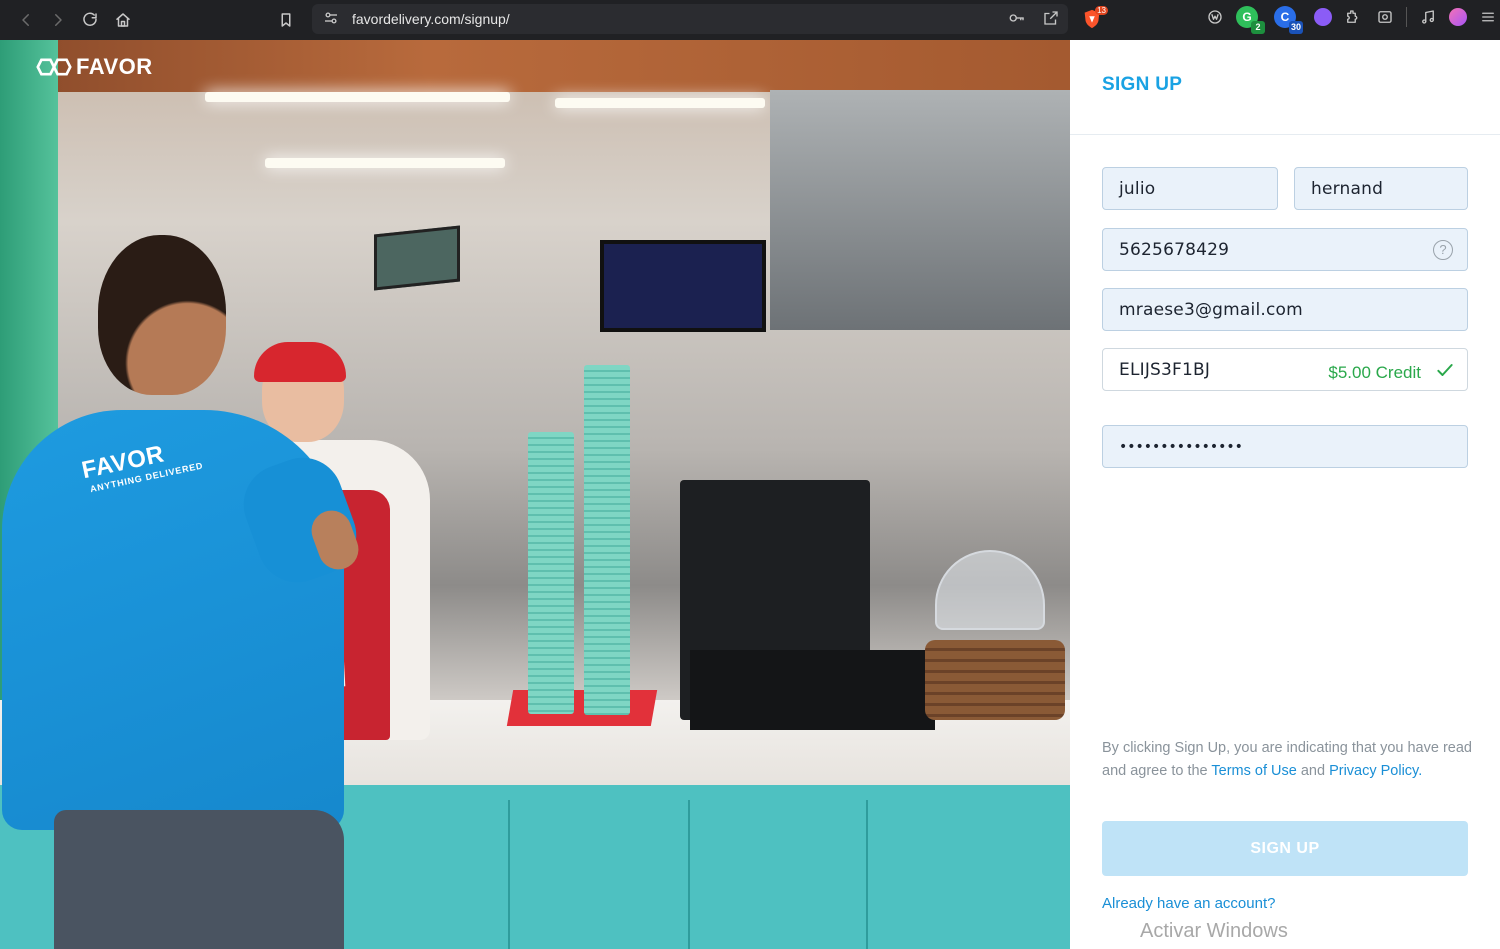 This screenshot has width=1500, height=949. What do you see at coordinates (1285, 87) in the screenshot?
I see `signup-header: SIGN UP` at bounding box center [1285, 87].